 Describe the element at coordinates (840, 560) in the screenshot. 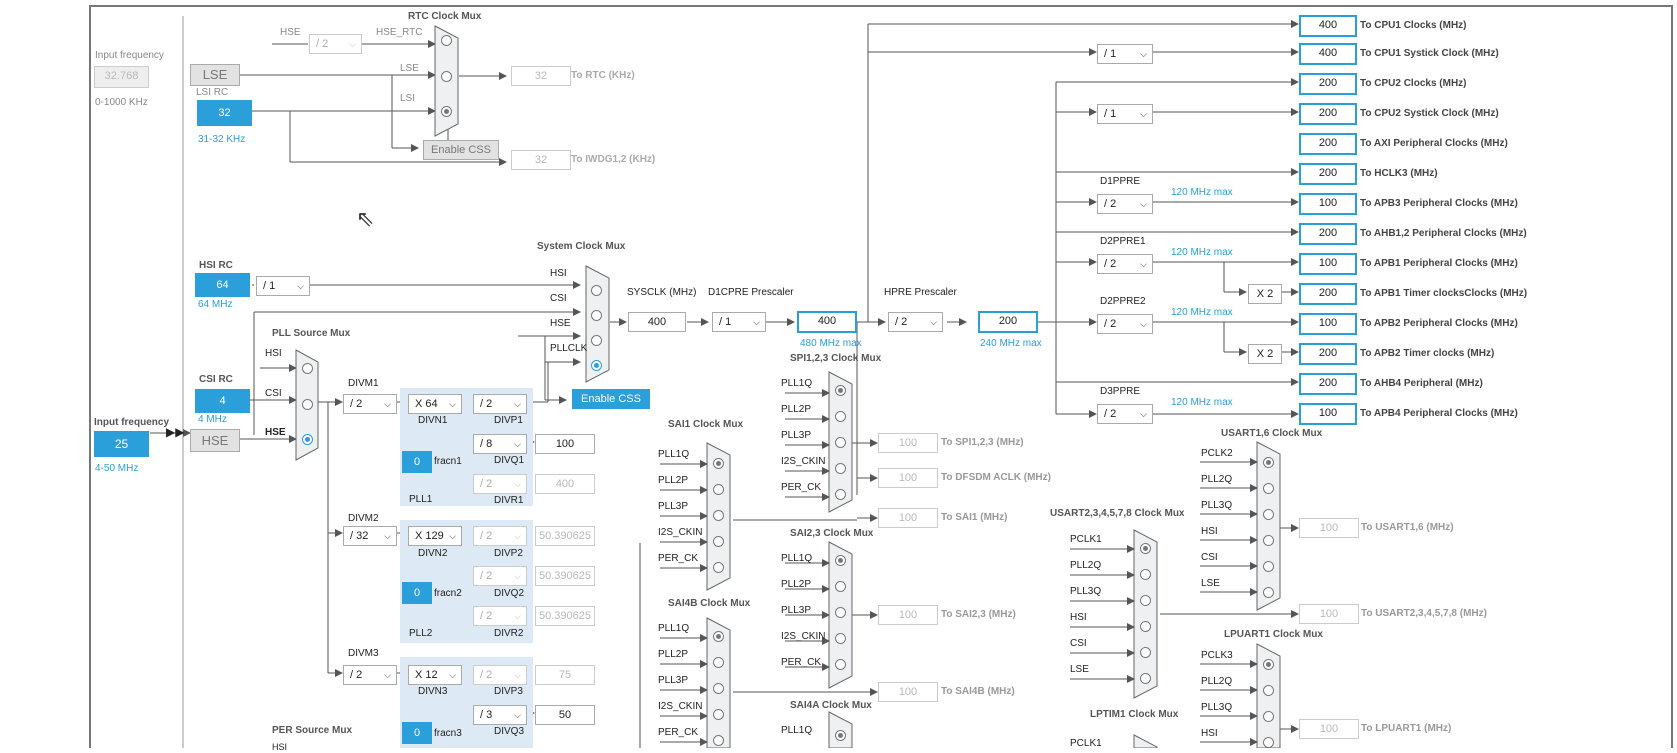

I see `sai23-radio-pll1q` at that location.